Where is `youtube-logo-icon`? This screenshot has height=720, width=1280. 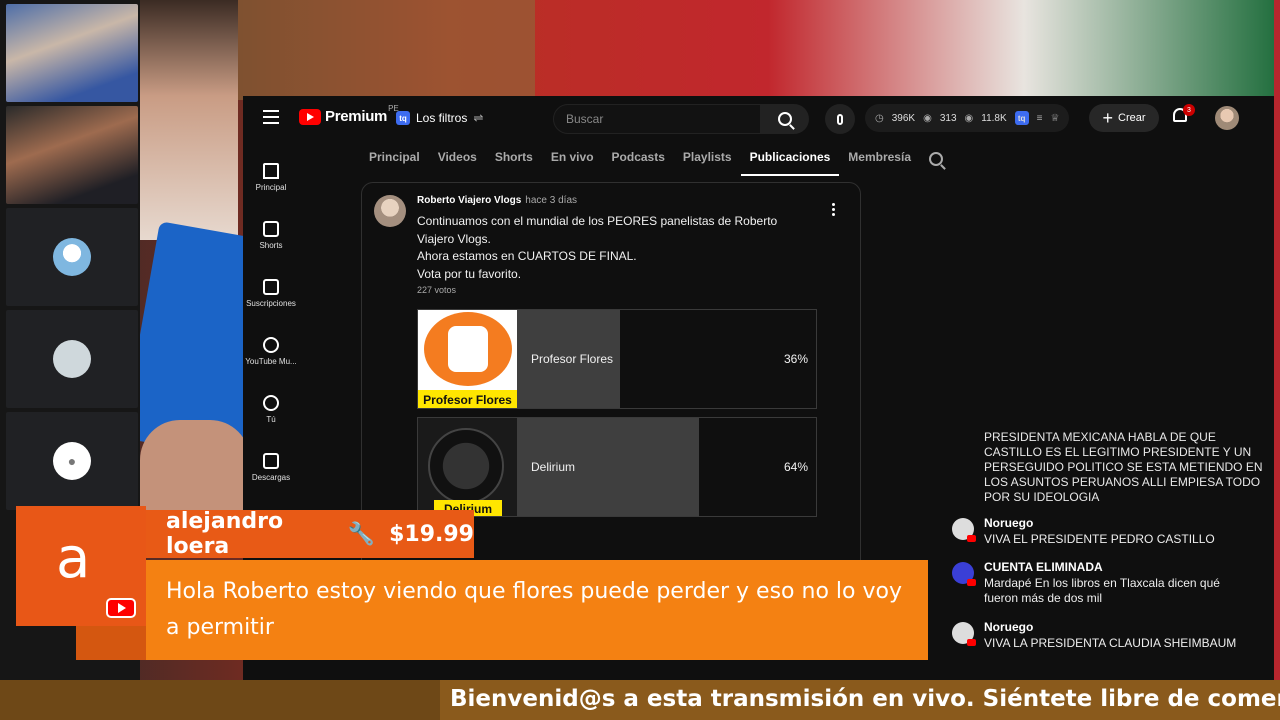
youtube-logo-icon is located at coordinates (121, 608).